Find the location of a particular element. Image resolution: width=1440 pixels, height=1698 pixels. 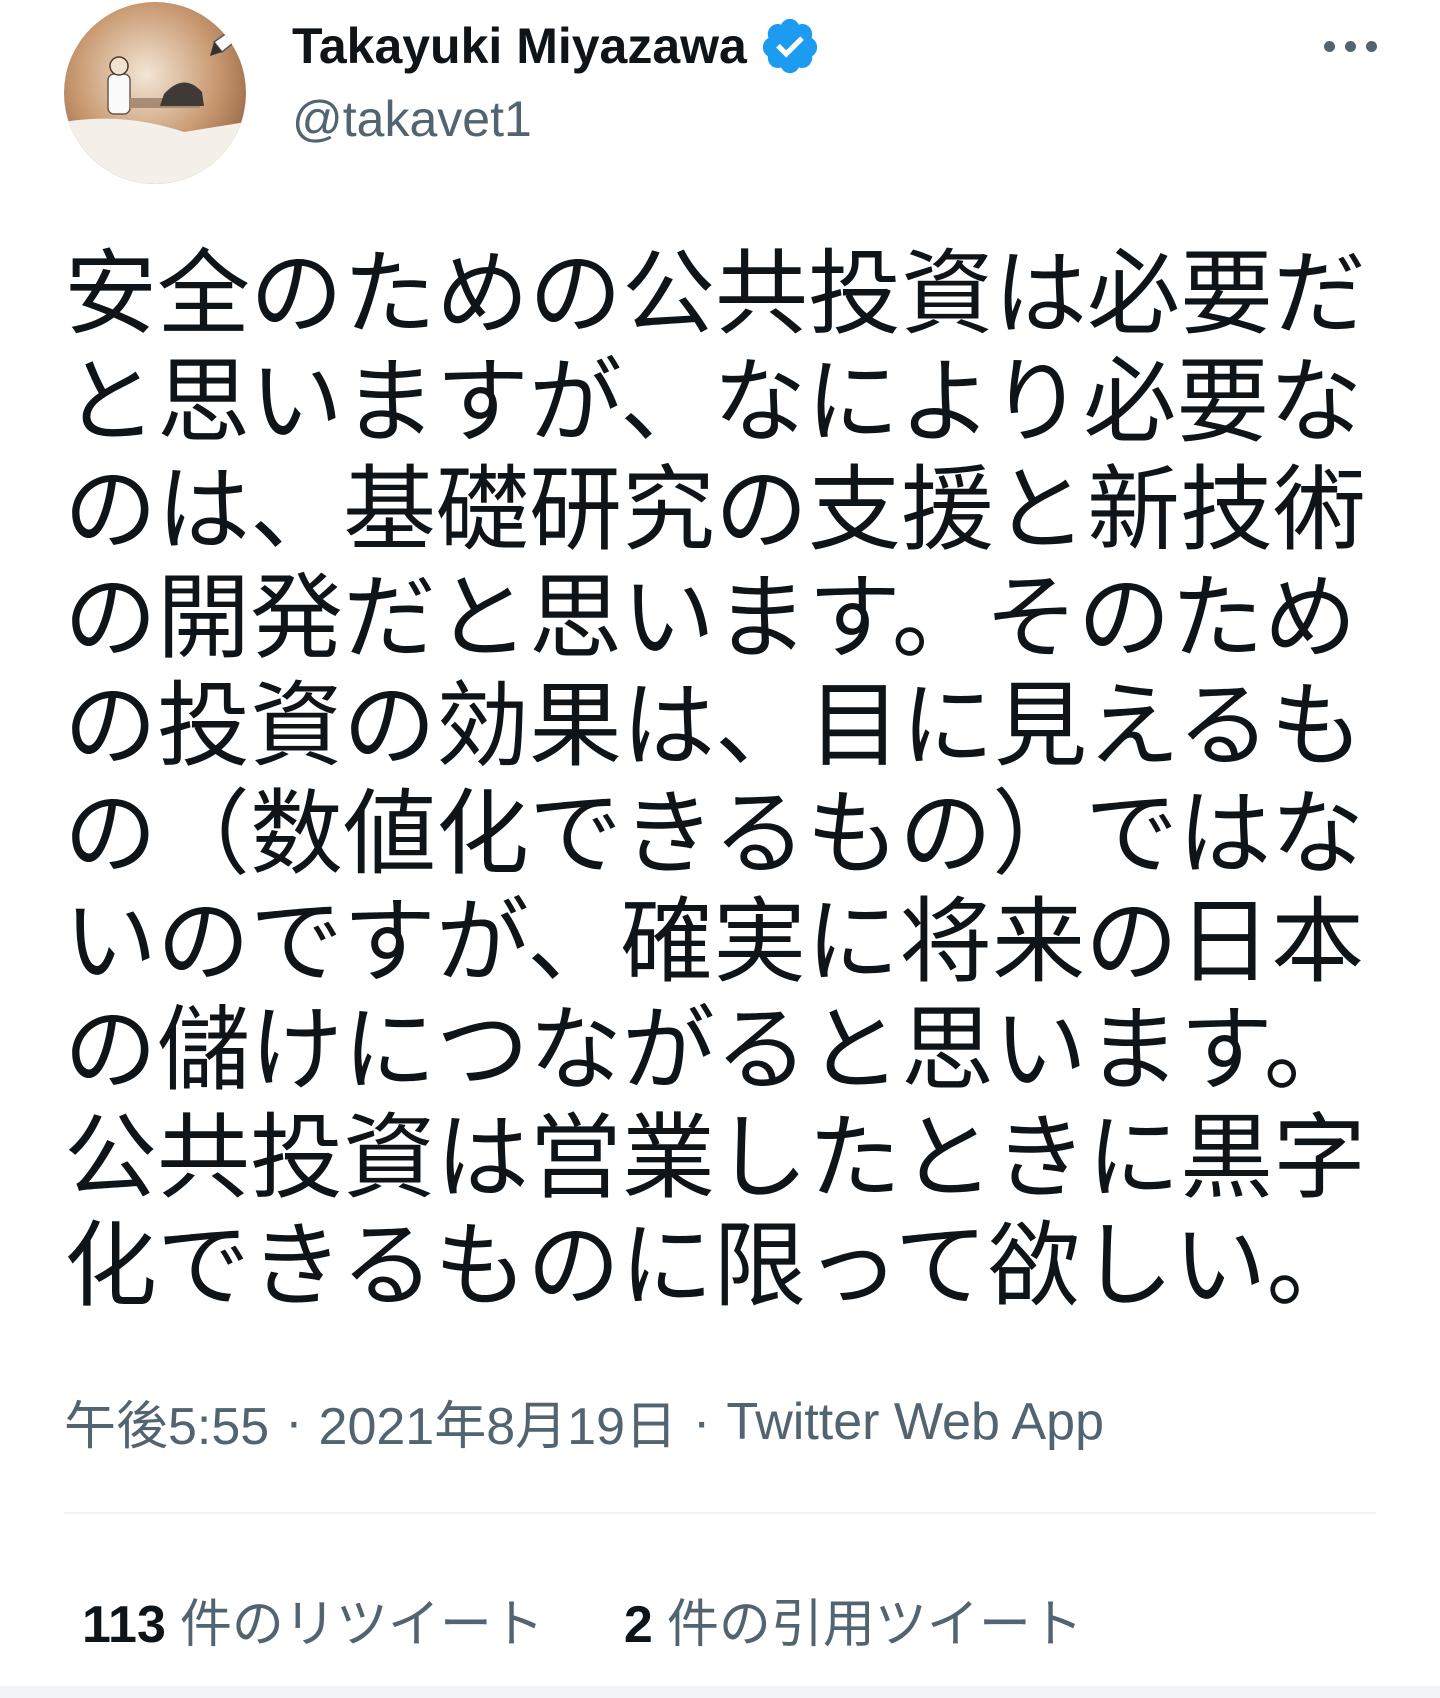

quotes-stat: 2 件の引用ツイート is located at coordinates (853, 1619).